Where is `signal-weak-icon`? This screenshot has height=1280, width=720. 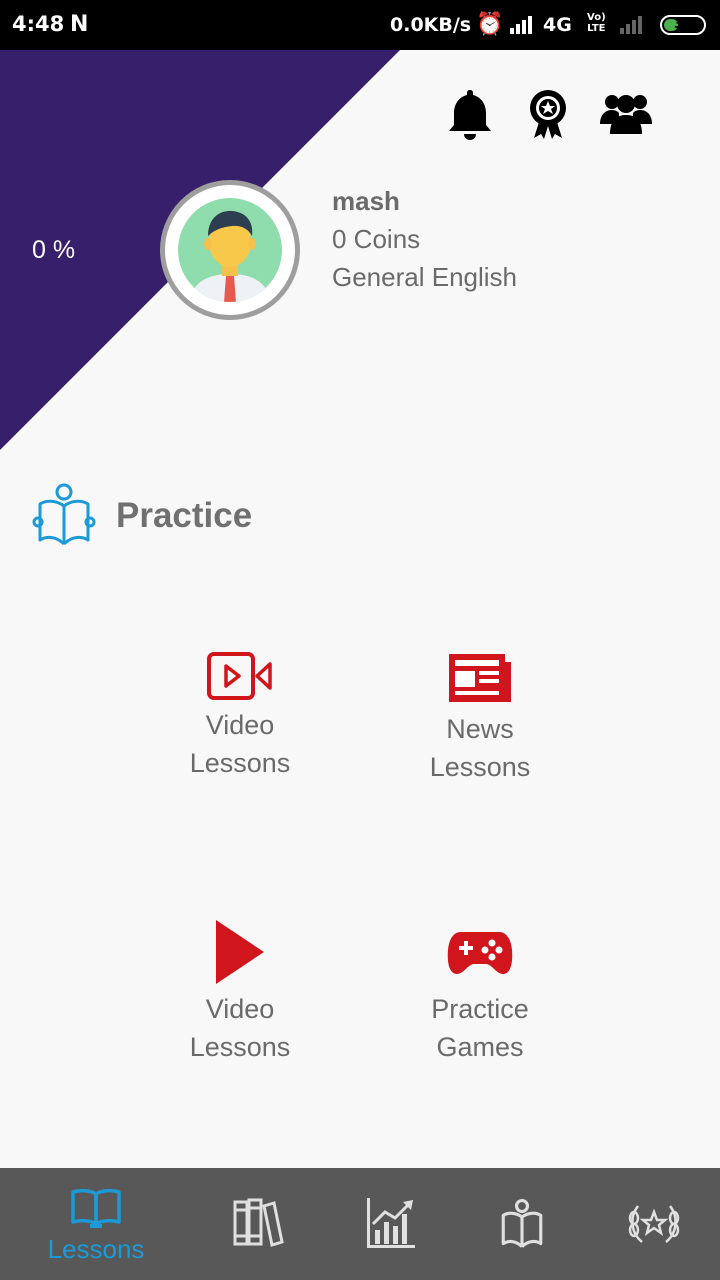
signal-weak-icon is located at coordinates (631, 25).